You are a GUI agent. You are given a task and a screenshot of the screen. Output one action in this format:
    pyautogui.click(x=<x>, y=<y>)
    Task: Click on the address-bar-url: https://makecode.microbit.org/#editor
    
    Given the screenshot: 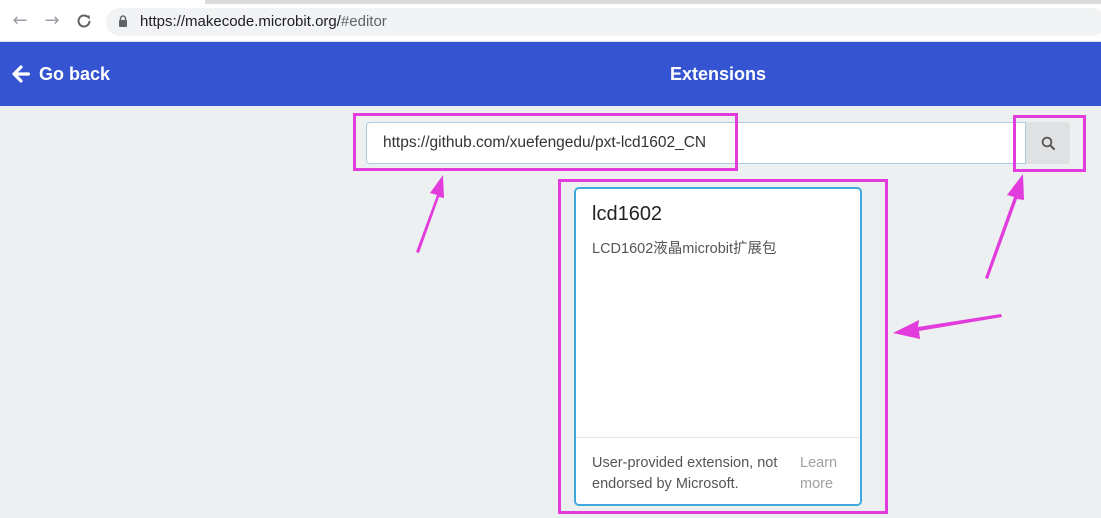 What is the action you would take?
    pyautogui.click(x=263, y=21)
    